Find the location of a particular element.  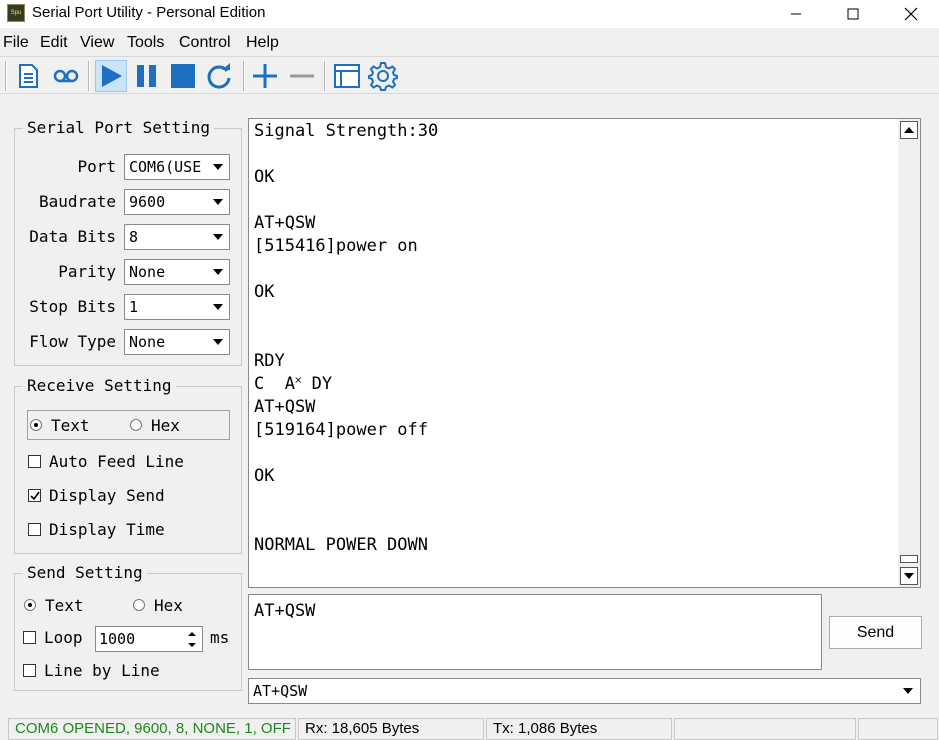

loop-interval-stepper: 1000 is located at coordinates (149, 639).